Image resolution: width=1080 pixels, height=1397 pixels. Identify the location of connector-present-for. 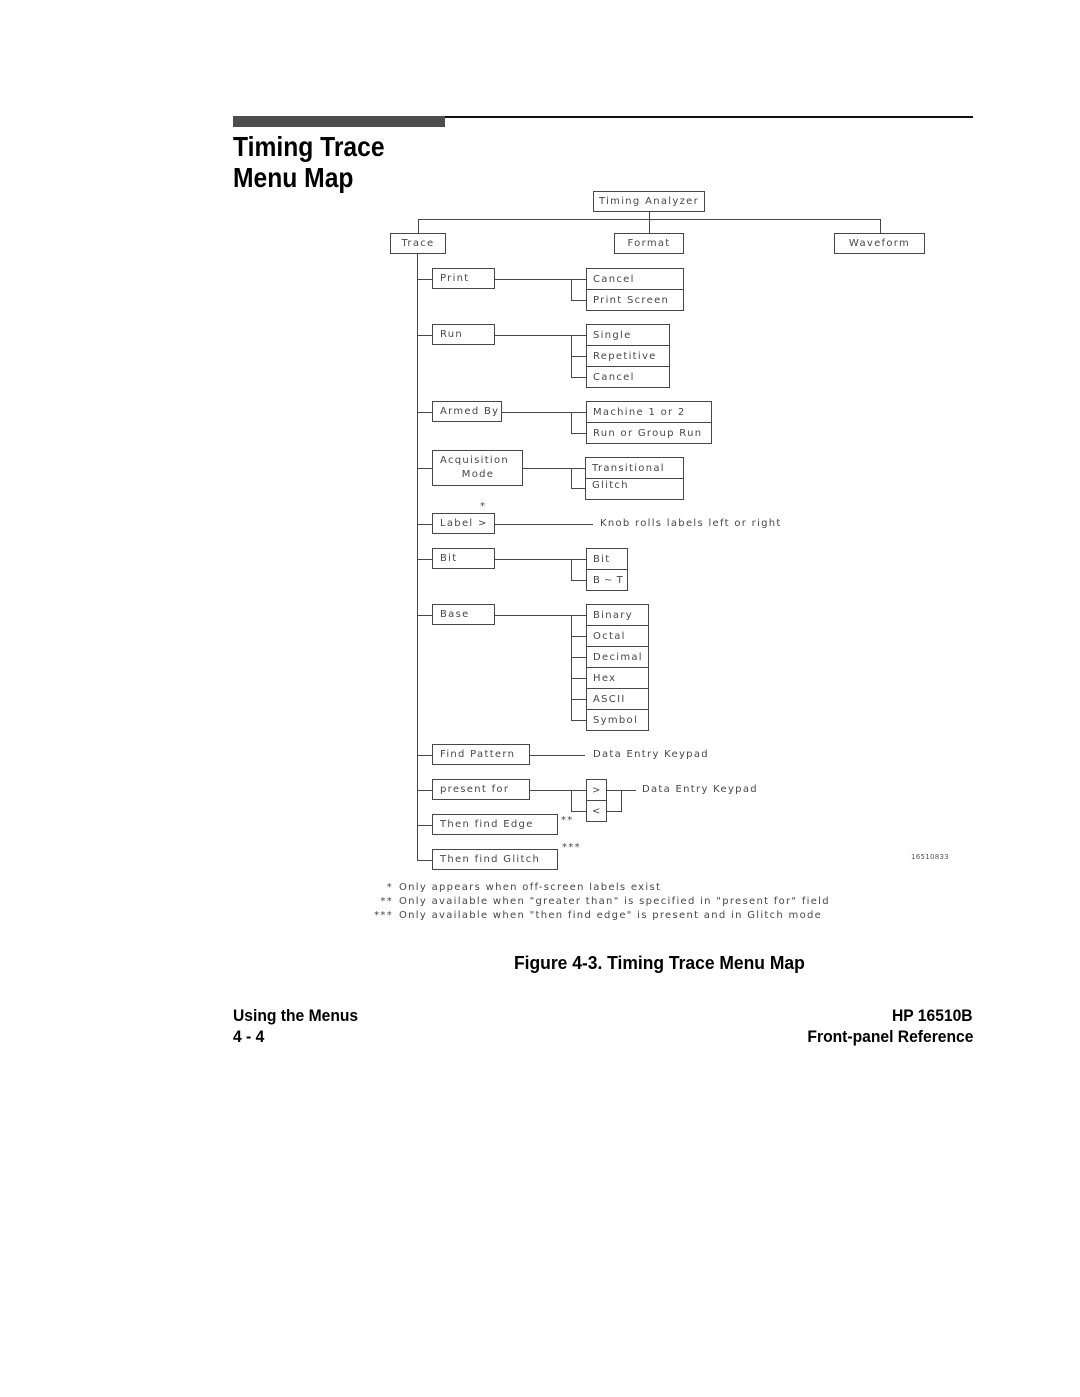
(583, 801).